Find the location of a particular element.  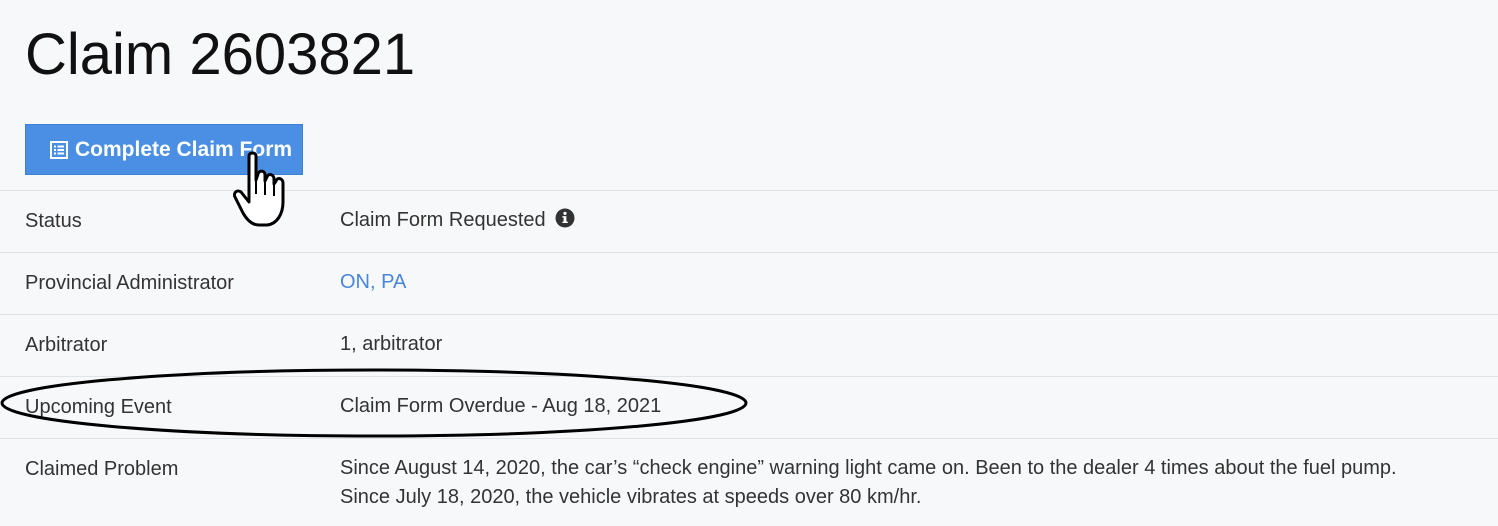

status-value: Claim Form Requested is located at coordinates (457, 220).